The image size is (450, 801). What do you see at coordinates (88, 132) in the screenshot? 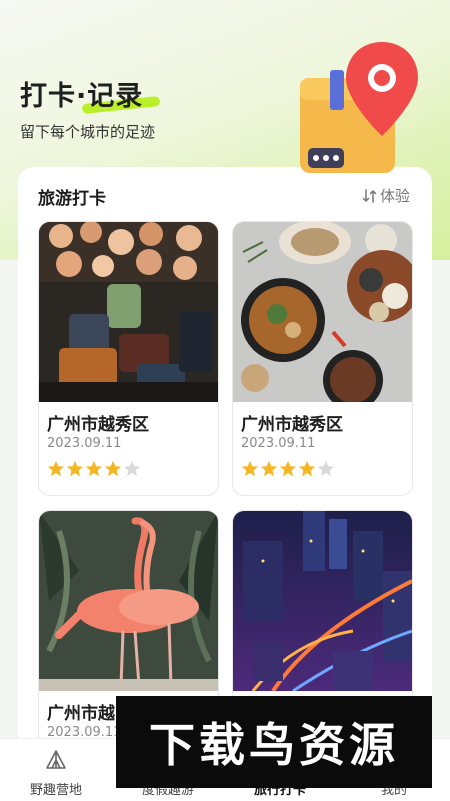
I see `page-subtitle: 留下每个城市的足迹` at bounding box center [88, 132].